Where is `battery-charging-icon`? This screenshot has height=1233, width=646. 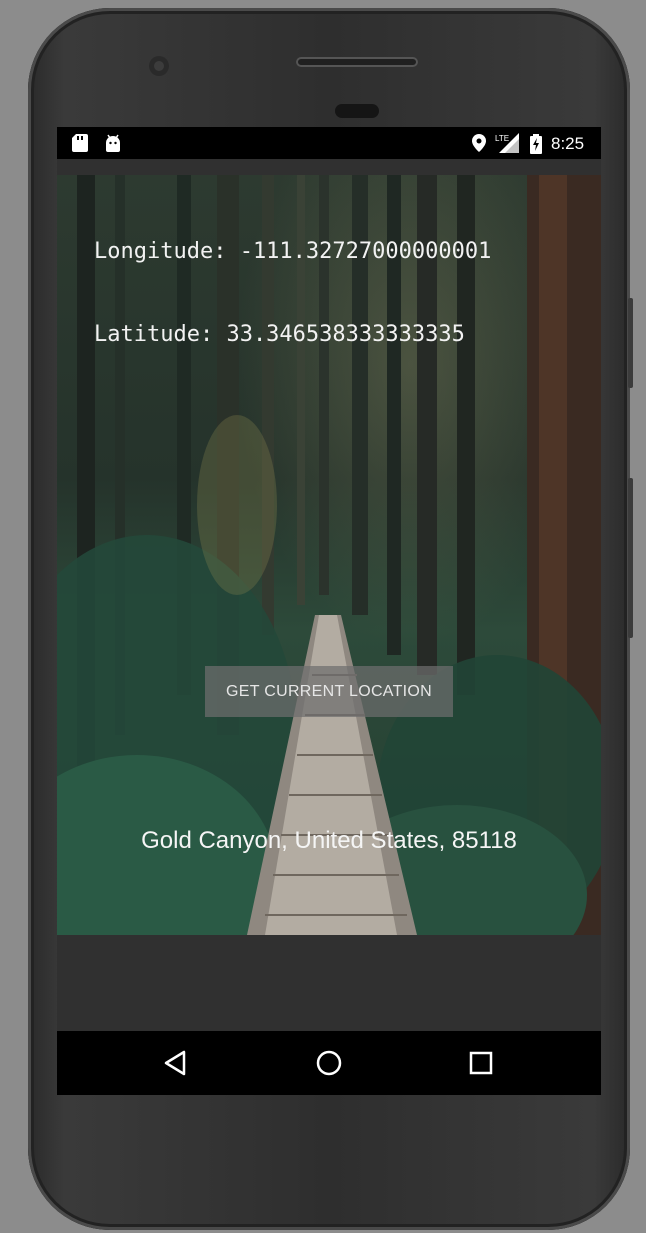 battery-charging-icon is located at coordinates (536, 144).